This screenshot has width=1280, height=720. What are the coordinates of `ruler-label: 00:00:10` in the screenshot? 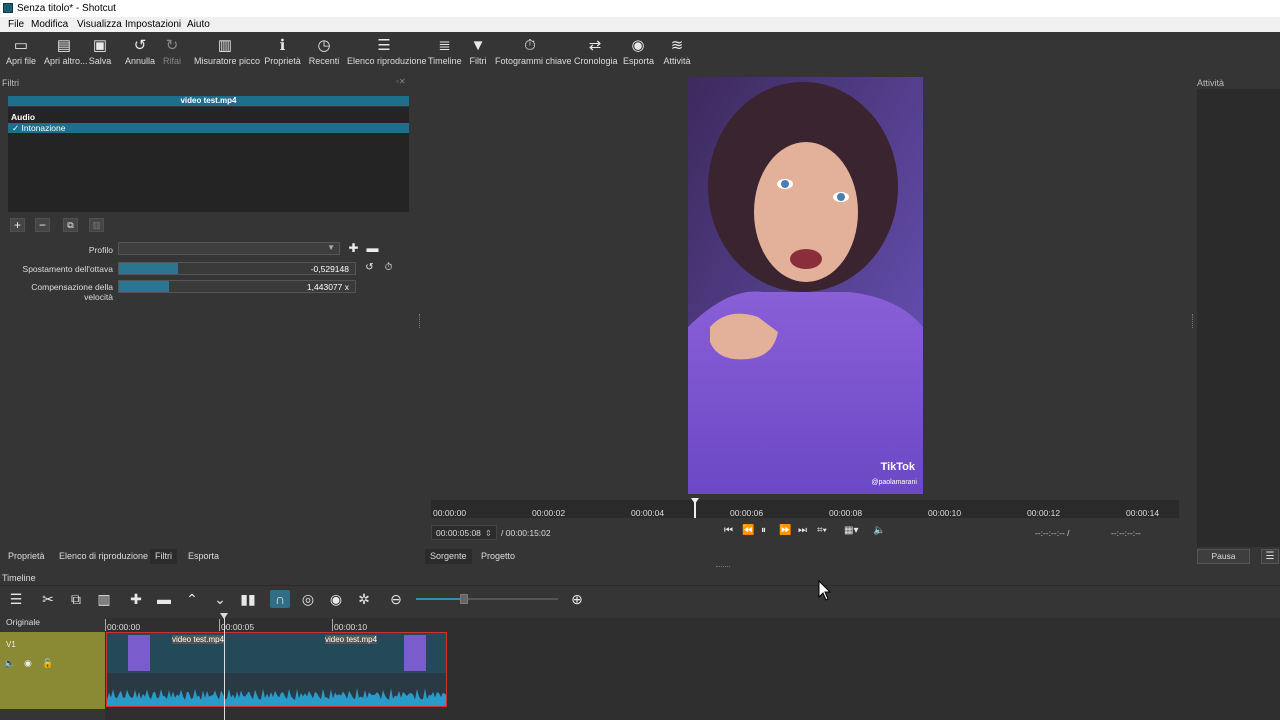 It's located at (945, 513).